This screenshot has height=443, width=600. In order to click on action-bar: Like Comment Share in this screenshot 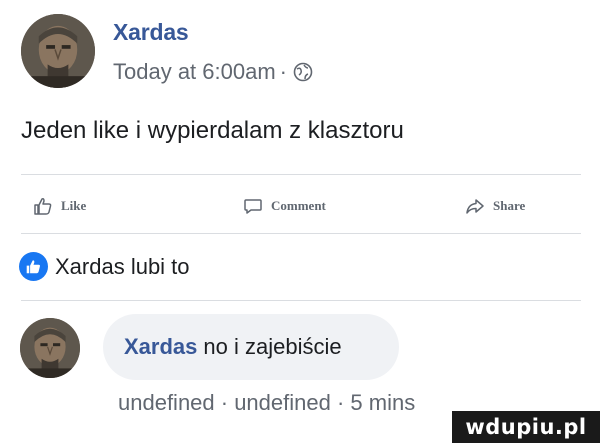, I will do `click(301, 206)`.